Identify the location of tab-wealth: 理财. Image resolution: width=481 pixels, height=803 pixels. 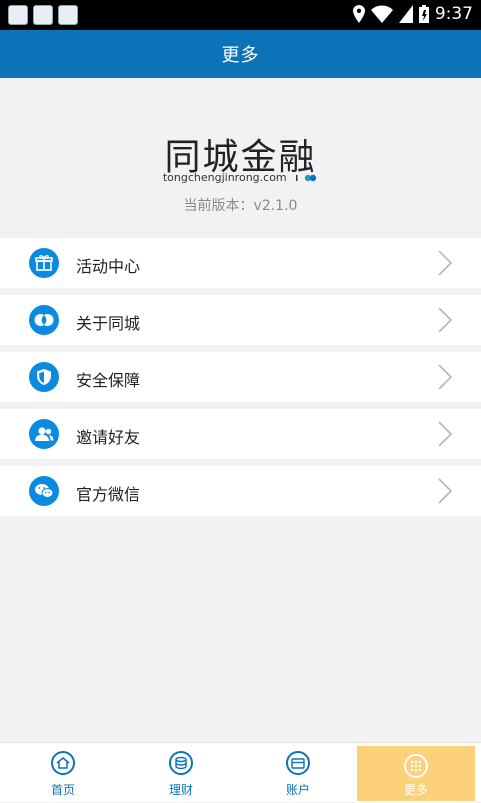
(181, 773).